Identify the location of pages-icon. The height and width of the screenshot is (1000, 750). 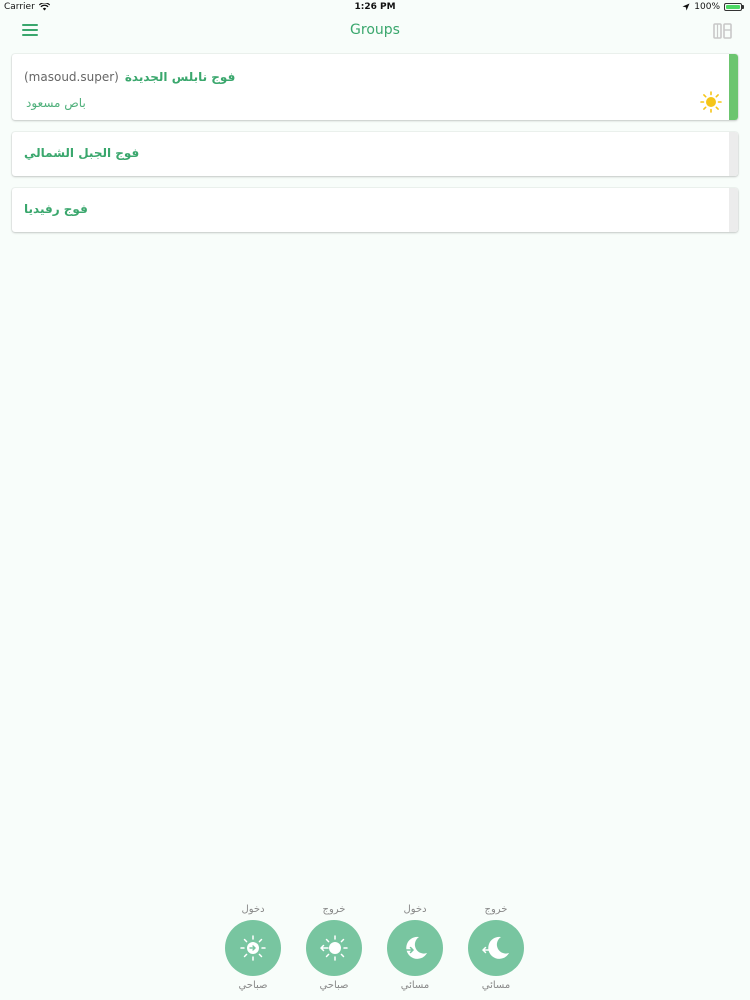
(723, 31).